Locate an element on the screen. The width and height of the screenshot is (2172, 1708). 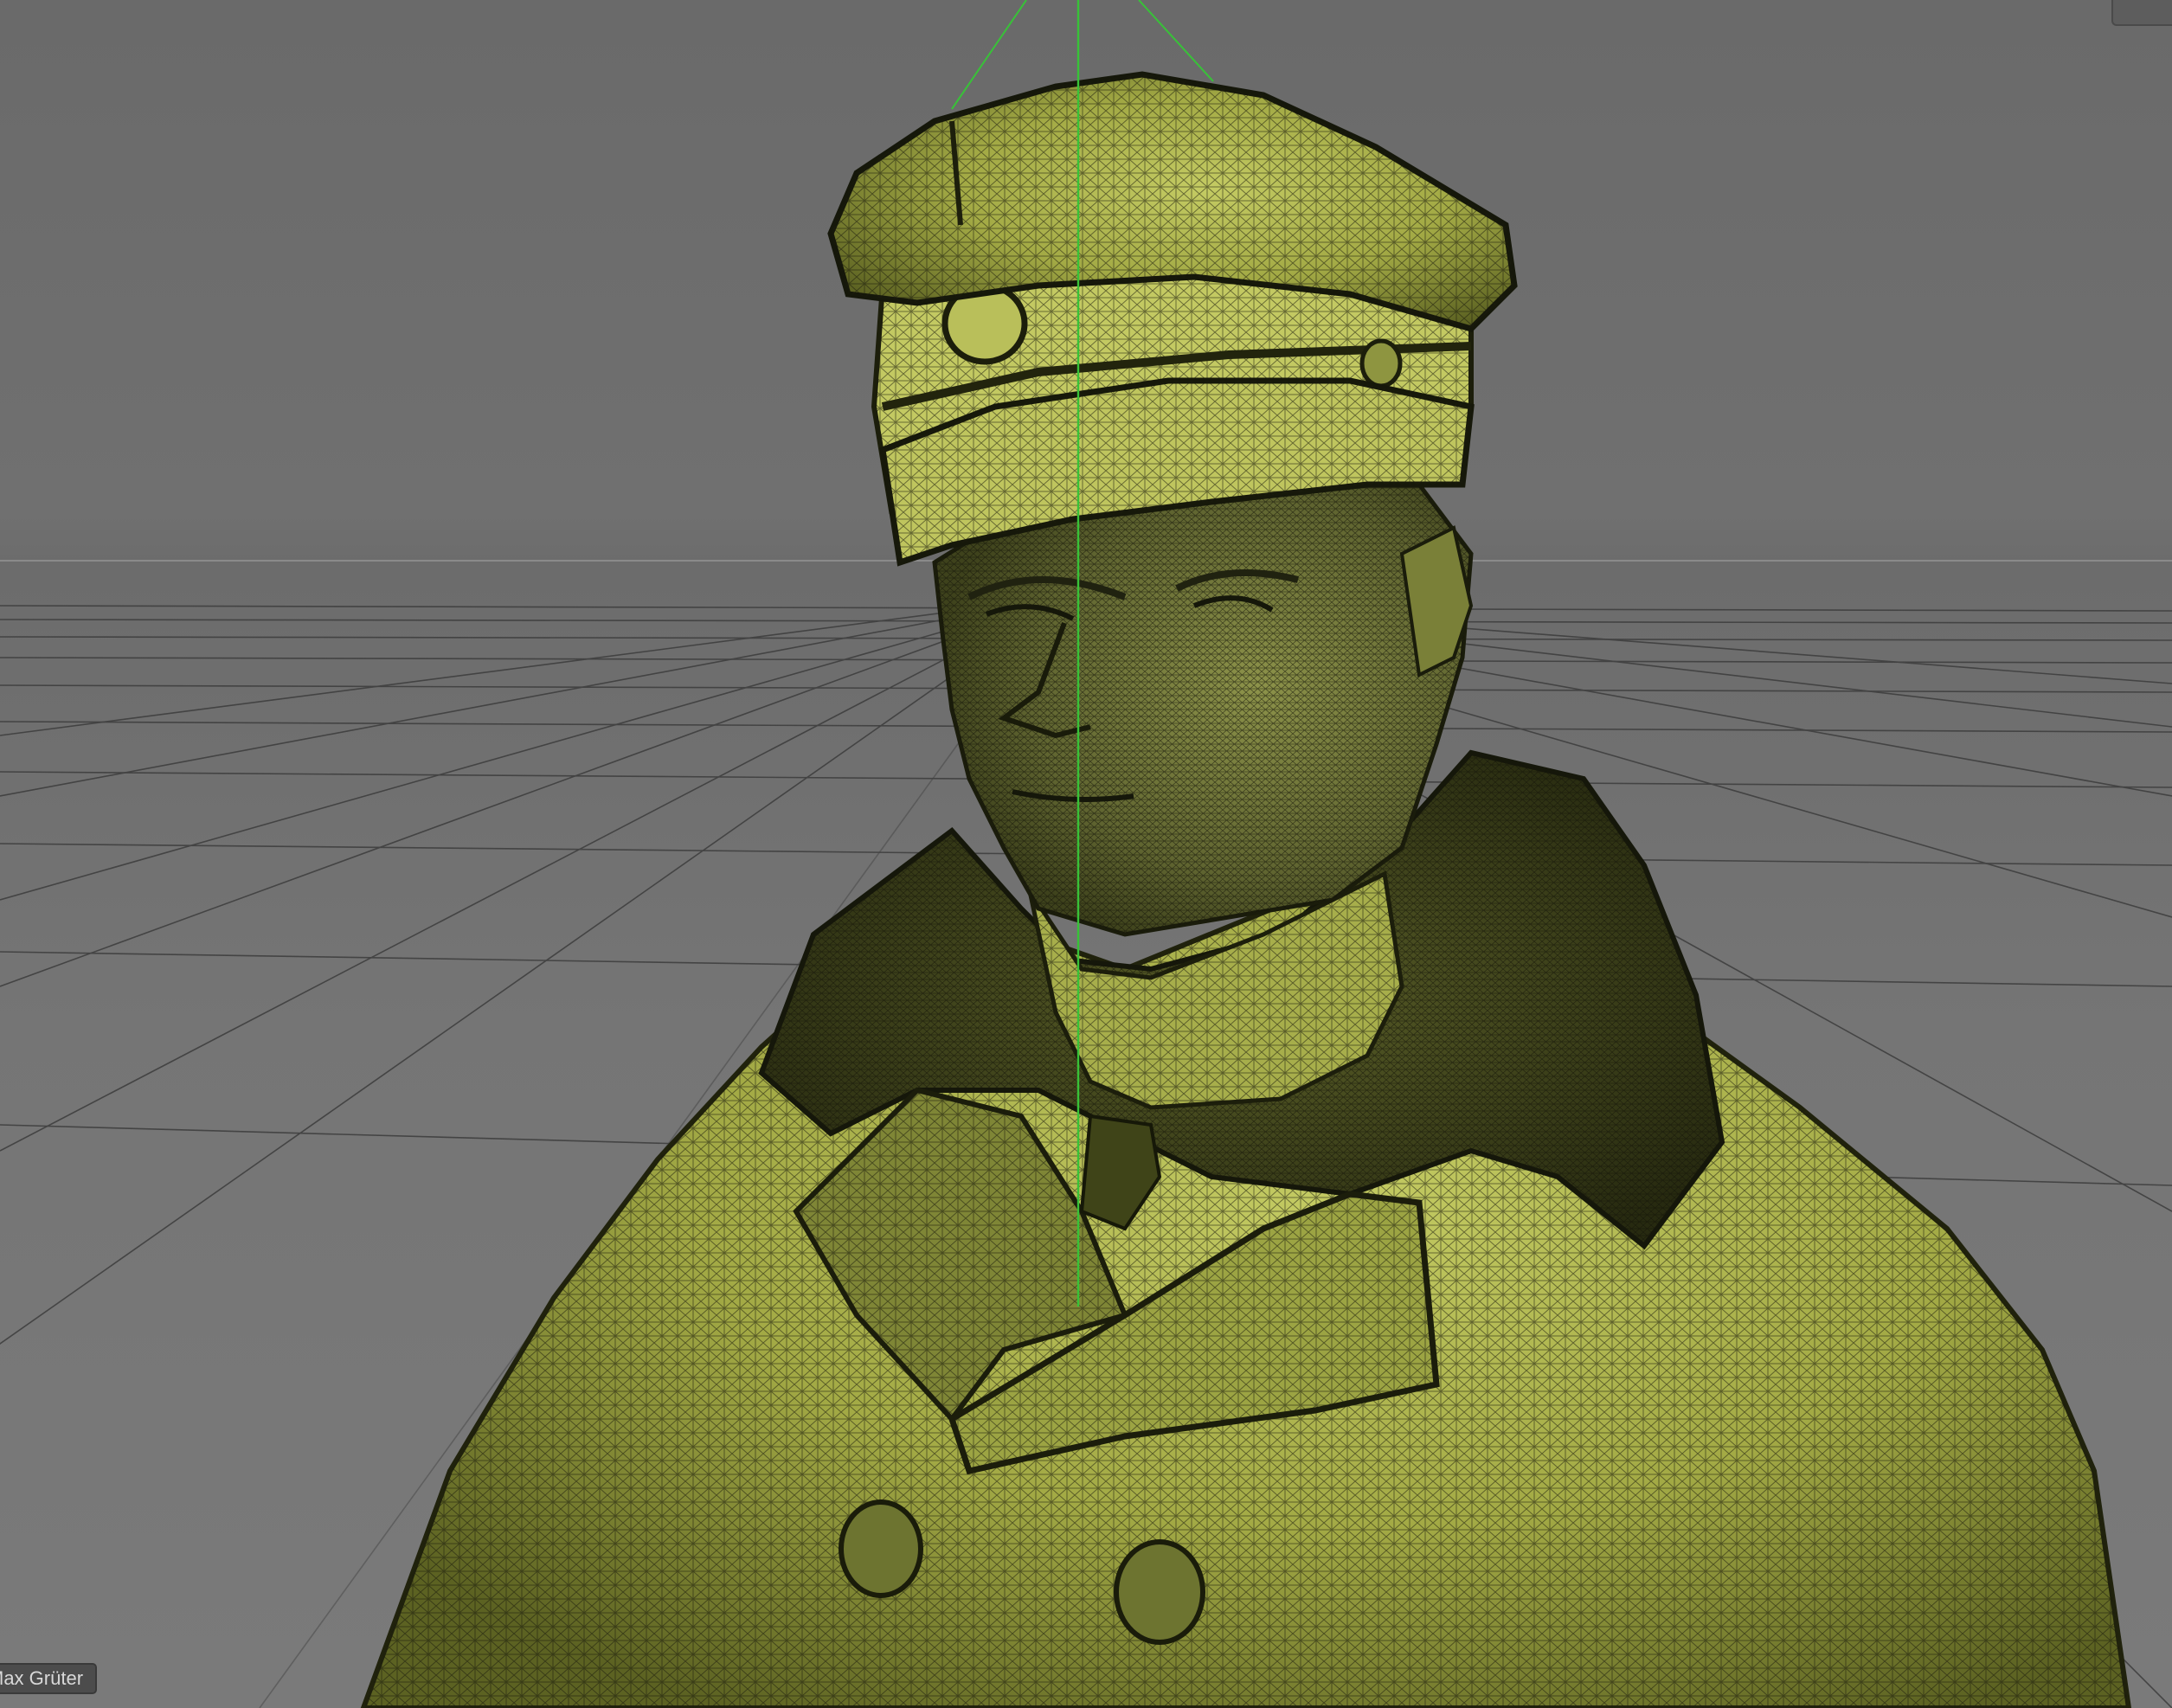
credit-label: Max Grüter is located at coordinates (49, 1679).